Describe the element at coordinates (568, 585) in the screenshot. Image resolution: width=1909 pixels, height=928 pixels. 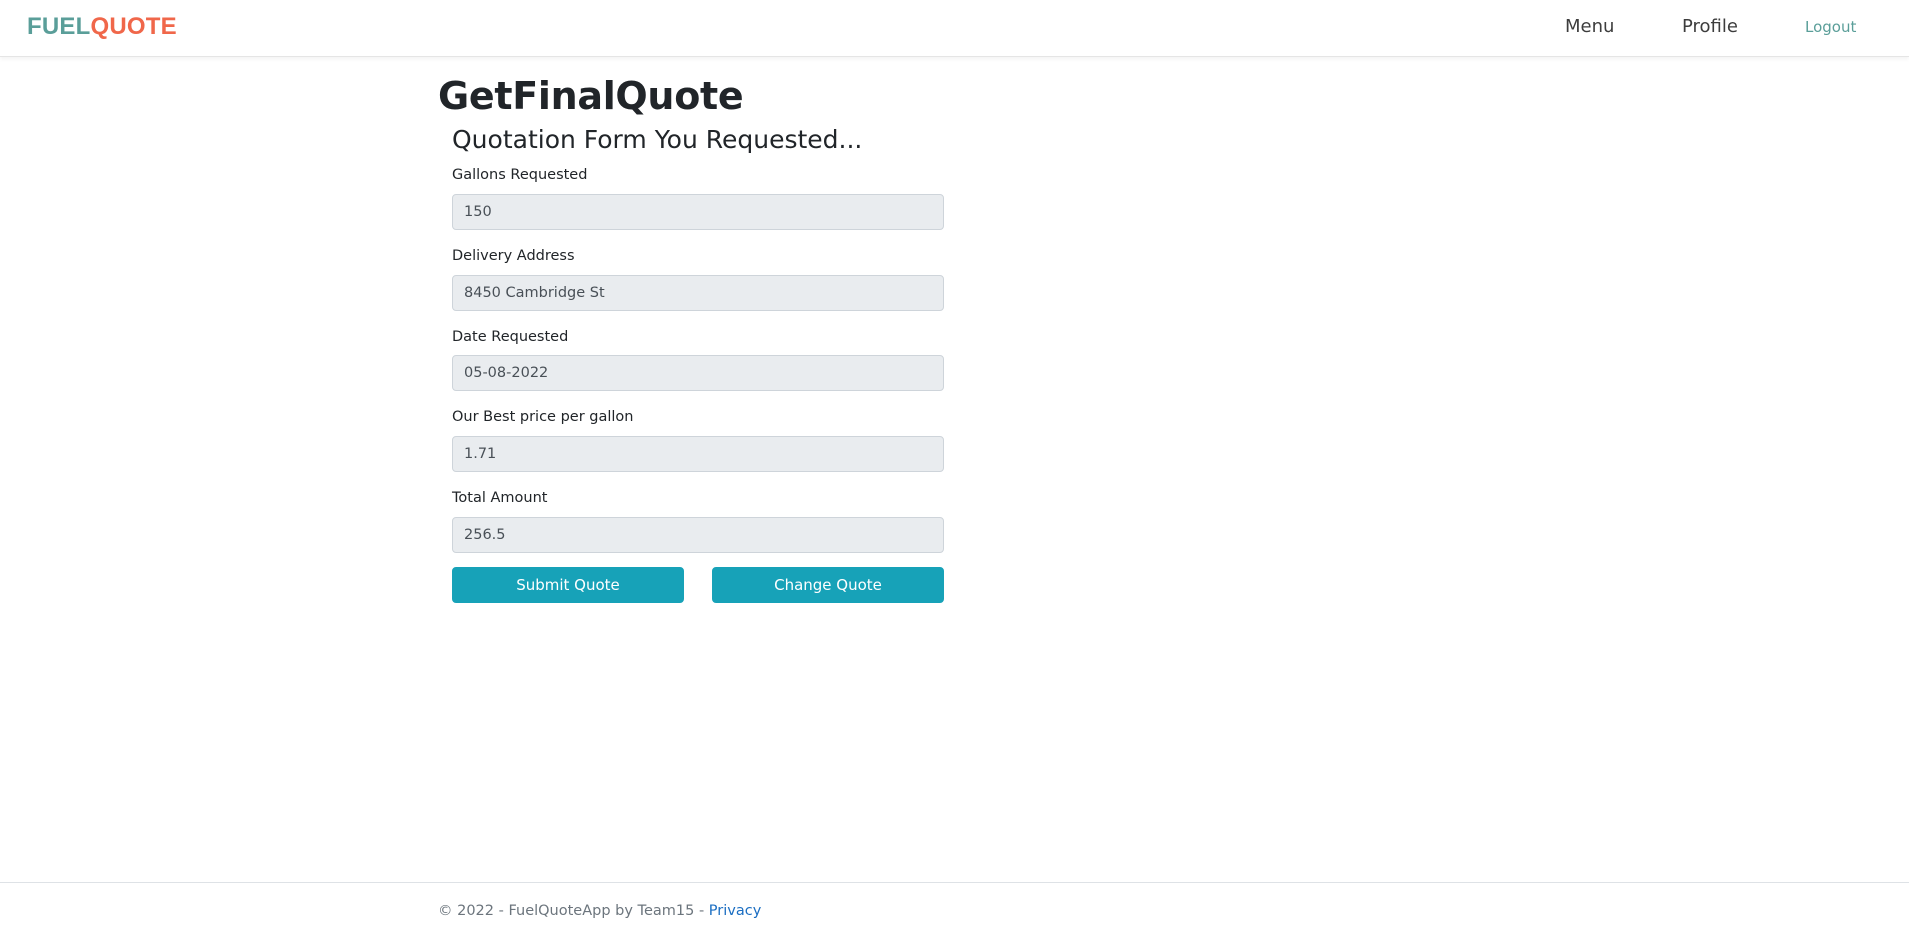
I see `submit-quote-button: Submit Quote` at that location.